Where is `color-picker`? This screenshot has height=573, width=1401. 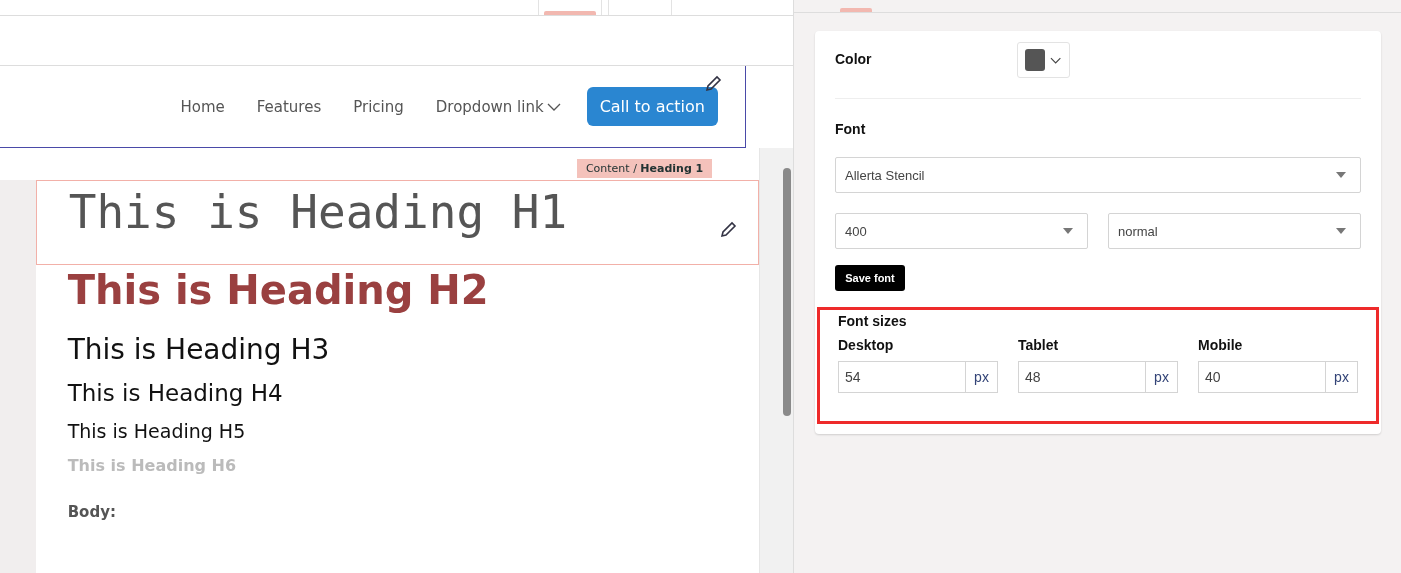
color-picker is located at coordinates (1043, 60).